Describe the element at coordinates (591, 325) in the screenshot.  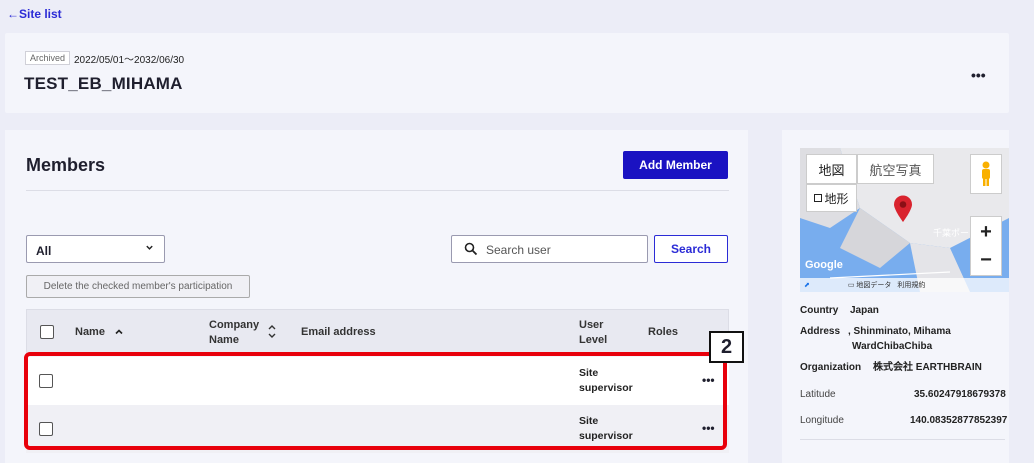
I see `column-user-level-line1: User` at that location.